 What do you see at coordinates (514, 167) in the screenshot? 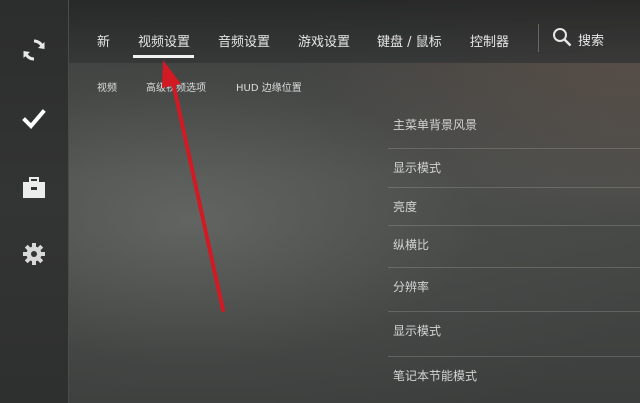
I see `setting-row-display-mode: 显示模式` at bounding box center [514, 167].